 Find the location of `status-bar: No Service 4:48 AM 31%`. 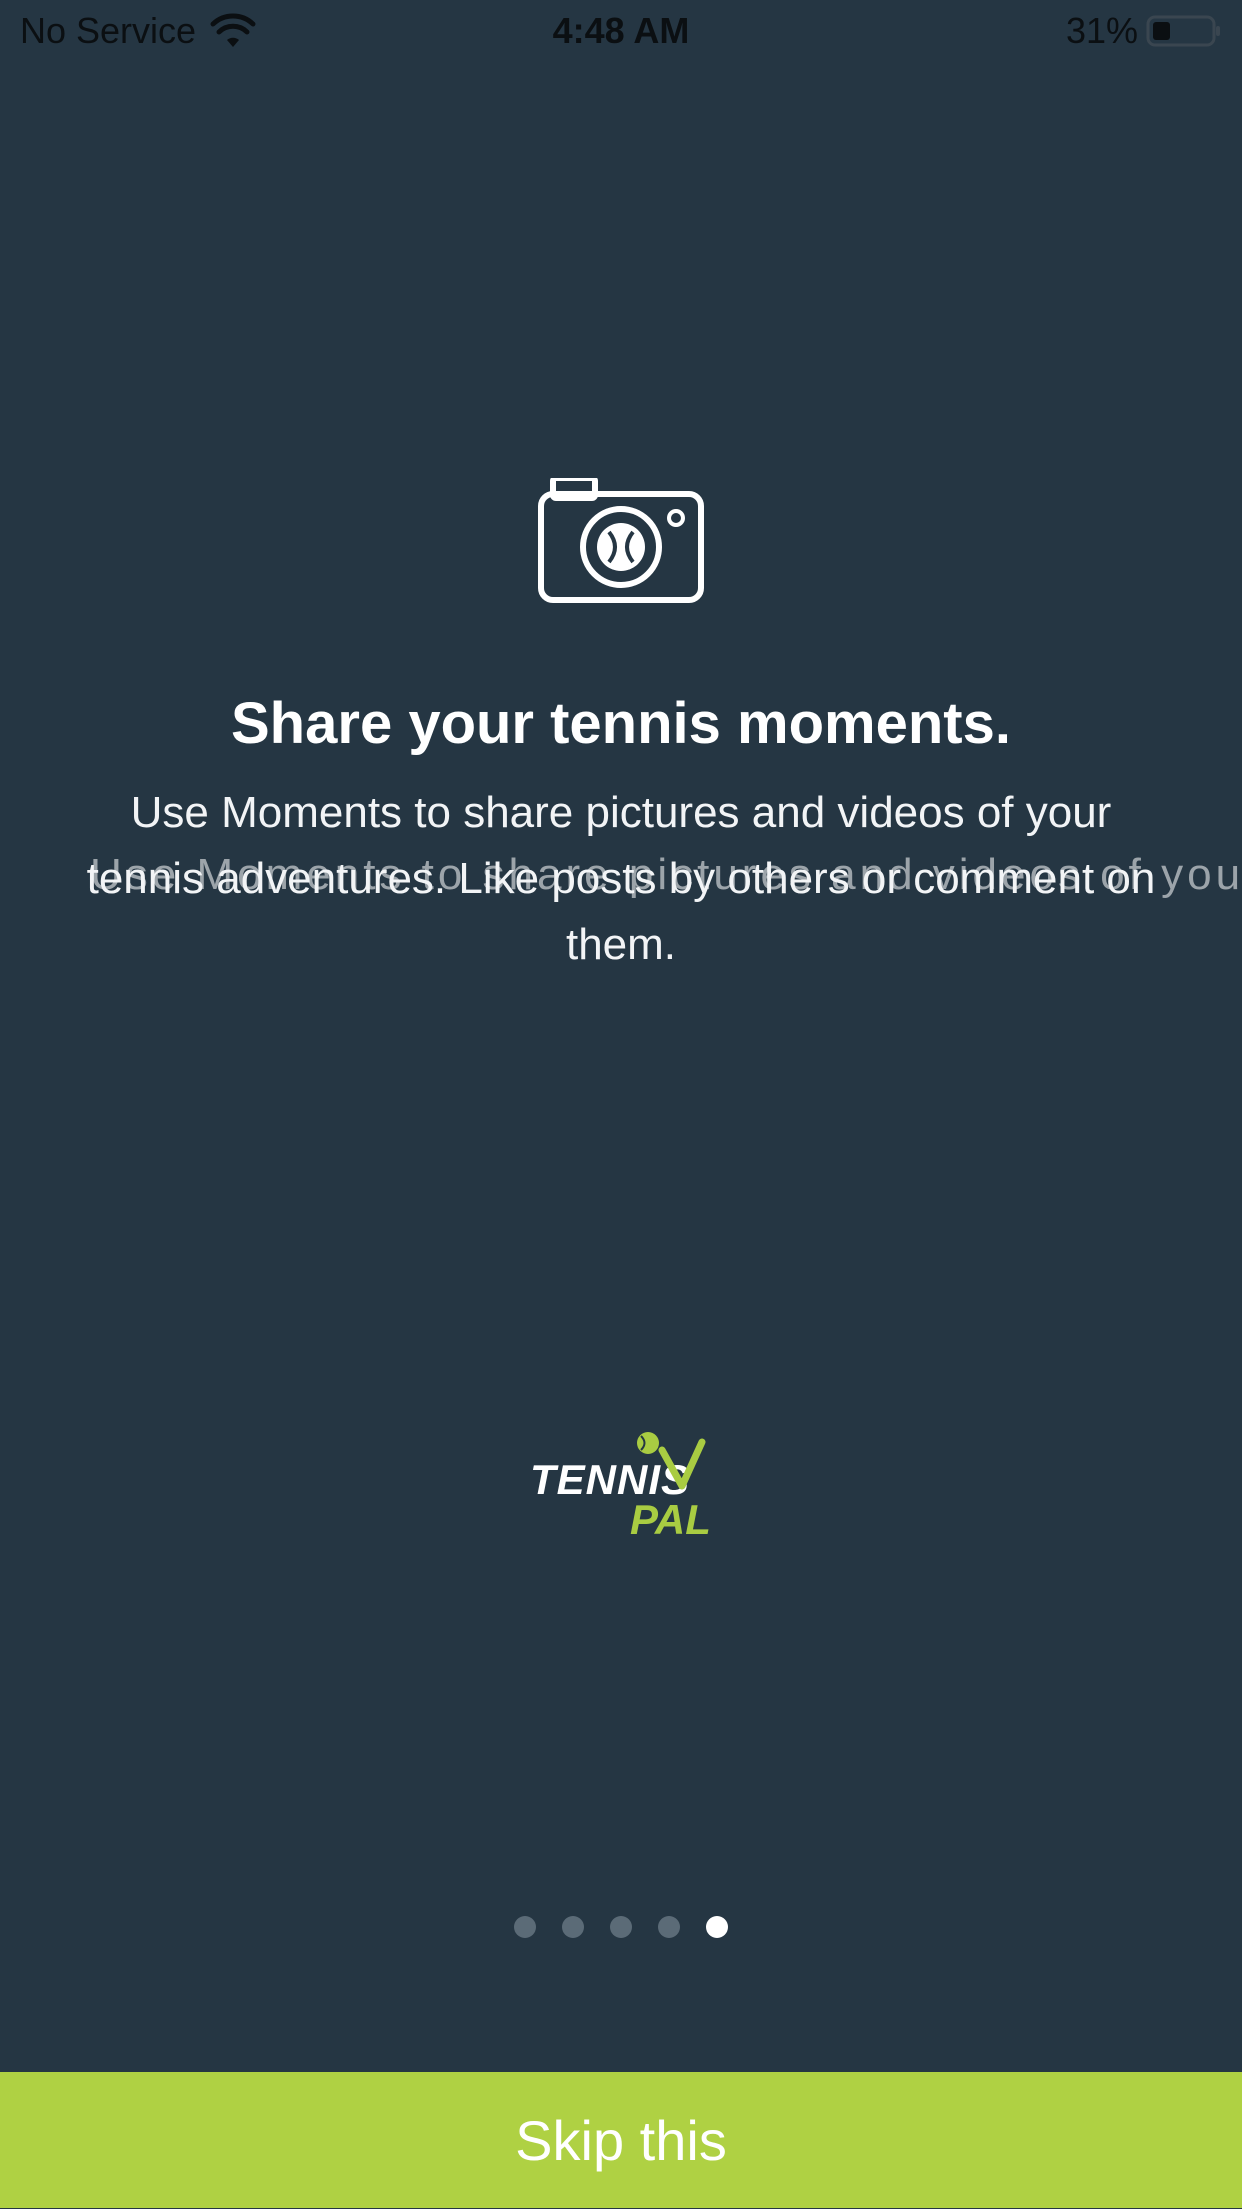

status-bar: No Service 4:48 AM 31% is located at coordinates (621, 31).